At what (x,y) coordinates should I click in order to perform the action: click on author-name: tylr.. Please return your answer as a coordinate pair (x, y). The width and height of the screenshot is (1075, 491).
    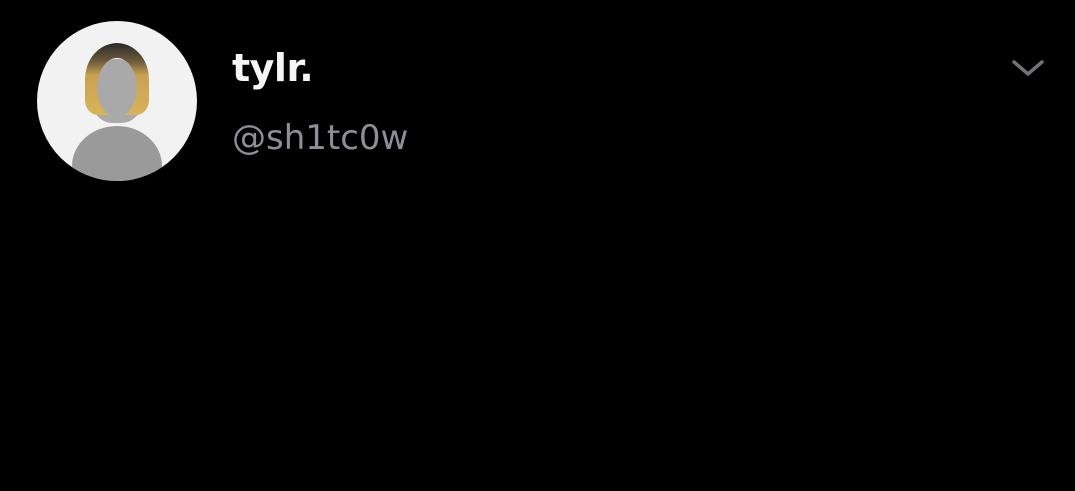
    Looking at the image, I should click on (273, 68).